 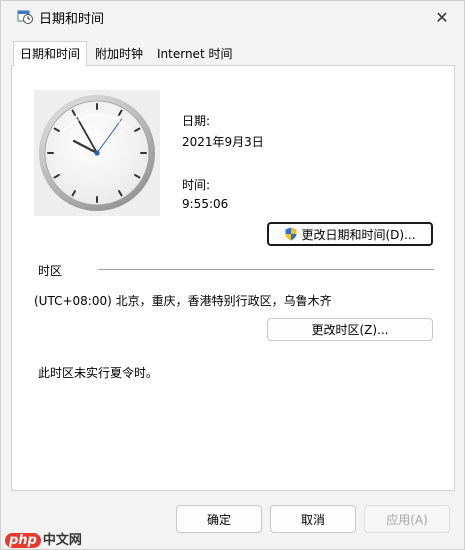 I want to click on tab-label: Internet 时间, so click(x=195, y=54).